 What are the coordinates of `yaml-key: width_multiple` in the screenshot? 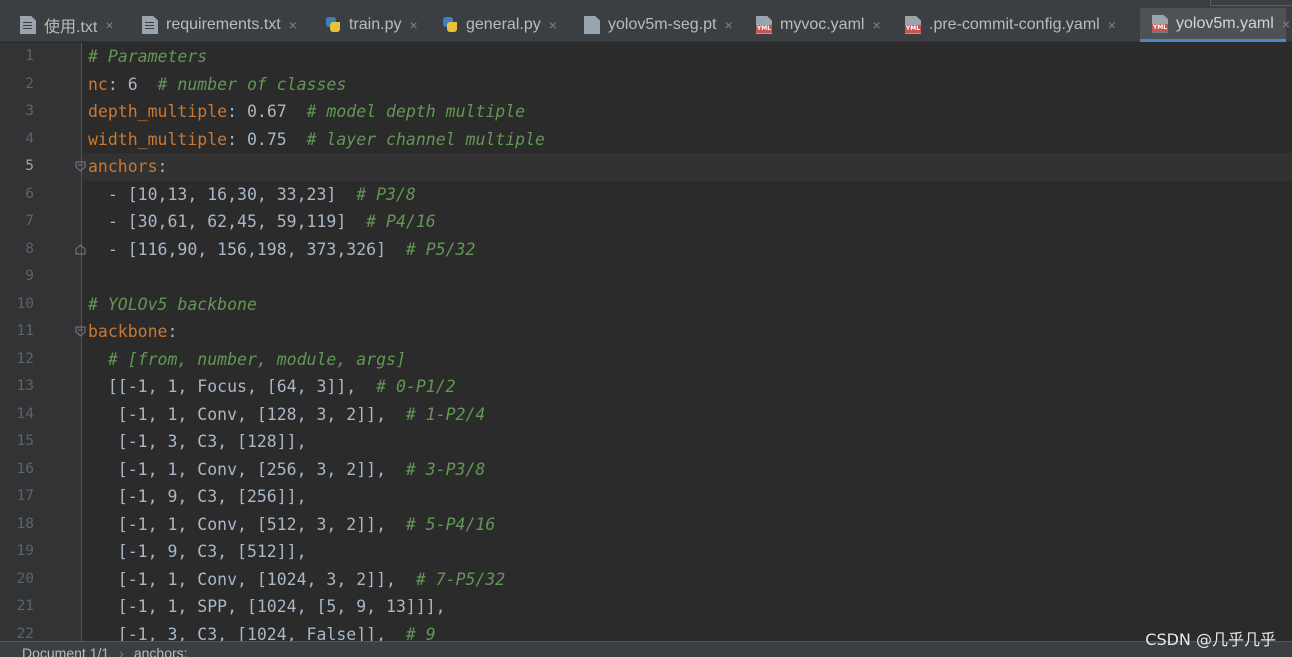 It's located at (158, 139).